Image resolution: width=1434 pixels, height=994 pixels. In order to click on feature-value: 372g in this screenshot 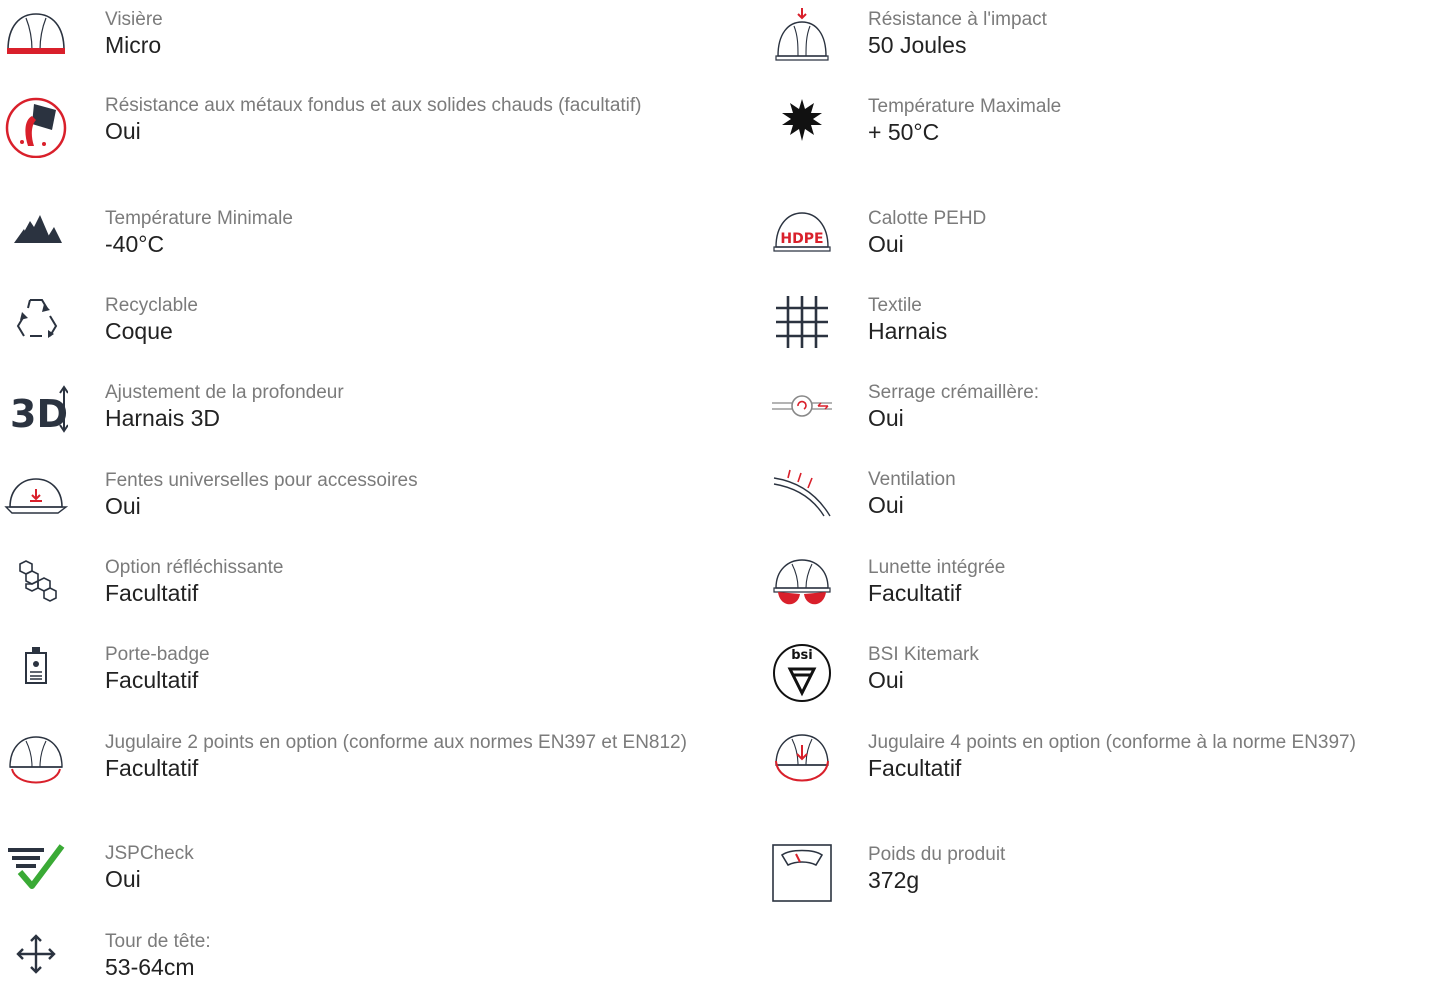, I will do `click(894, 880)`.